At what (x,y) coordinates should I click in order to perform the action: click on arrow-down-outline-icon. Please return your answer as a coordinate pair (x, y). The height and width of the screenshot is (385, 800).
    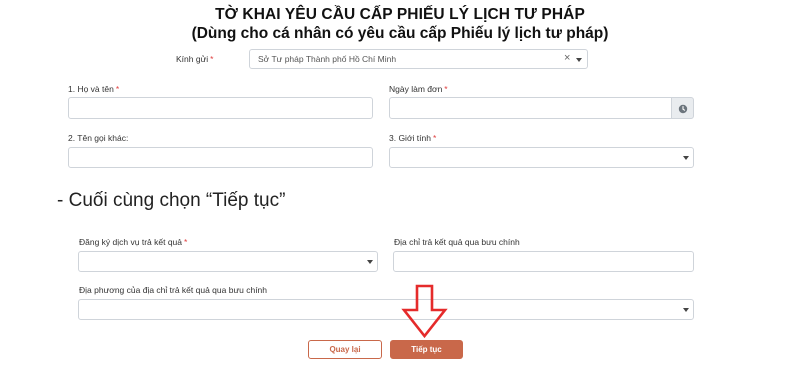
    Looking at the image, I should click on (424, 311).